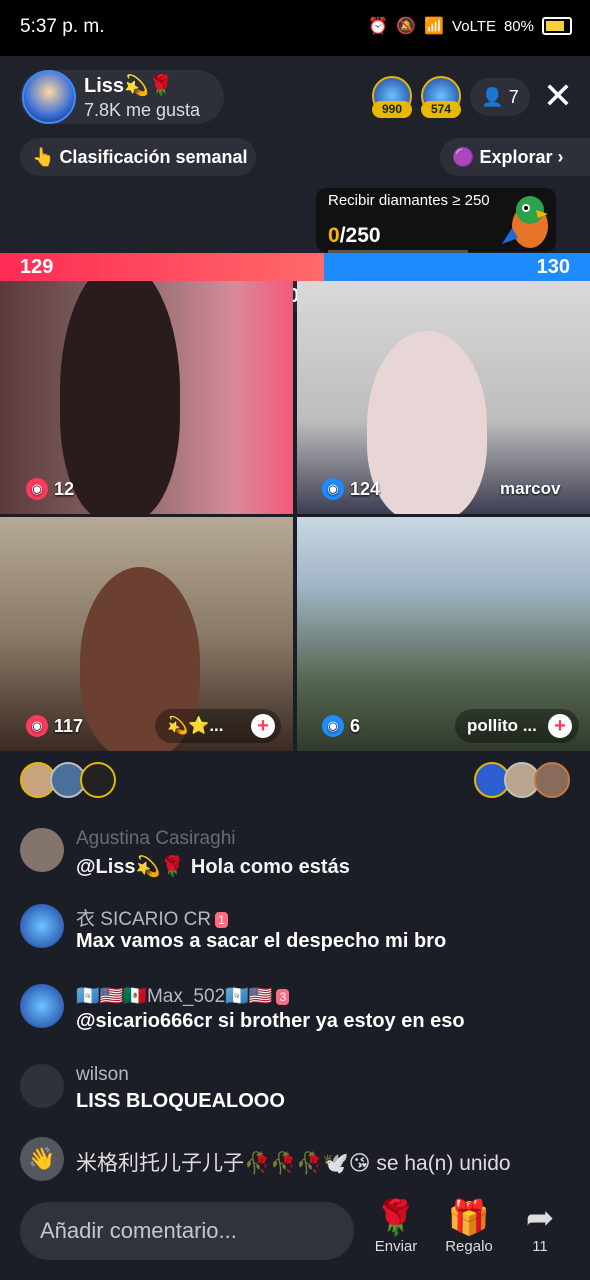 This screenshot has width=590, height=1280. I want to click on viewer-count-button: 👤 7, so click(500, 97).